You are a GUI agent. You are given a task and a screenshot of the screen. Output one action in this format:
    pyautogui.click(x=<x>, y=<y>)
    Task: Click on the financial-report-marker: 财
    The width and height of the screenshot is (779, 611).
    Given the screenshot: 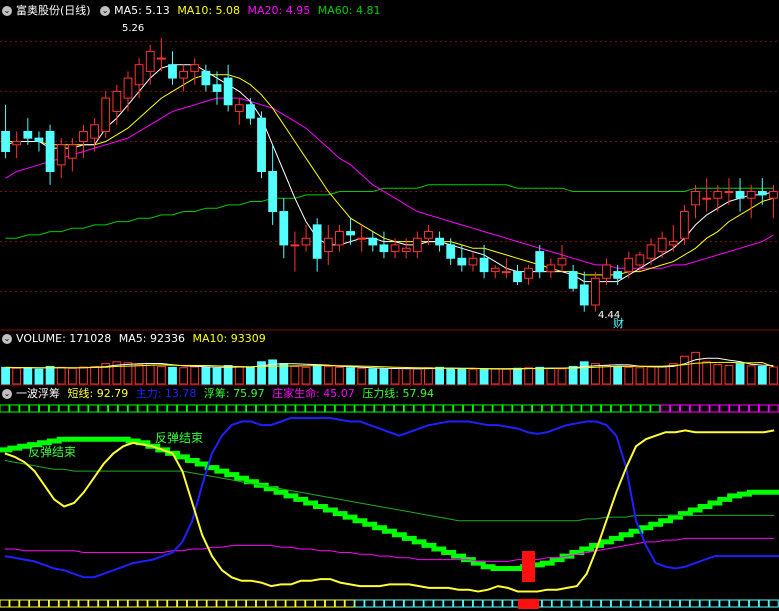 What is the action you would take?
    pyautogui.click(x=618, y=323)
    